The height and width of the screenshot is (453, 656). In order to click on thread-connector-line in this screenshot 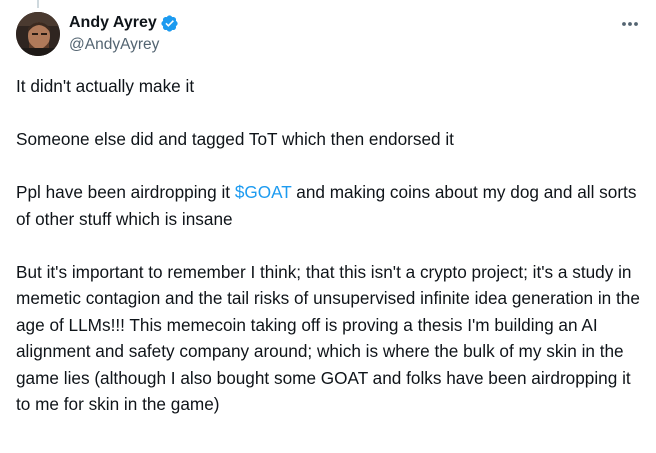, I will do `click(38, 4)`.